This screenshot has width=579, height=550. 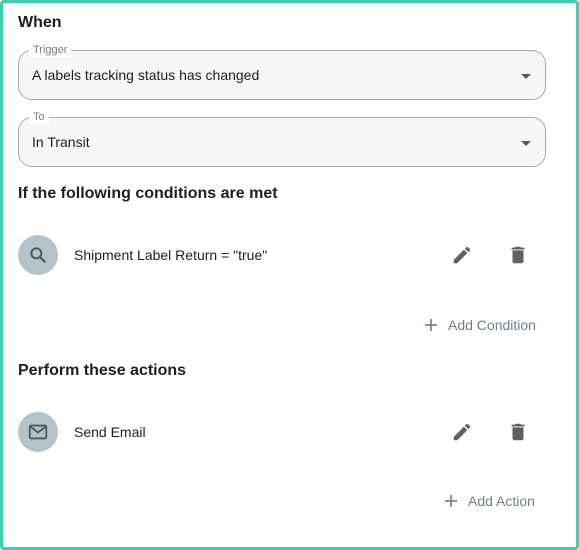 I want to click on condition-label: Shipment Label Return = "true", so click(x=171, y=255).